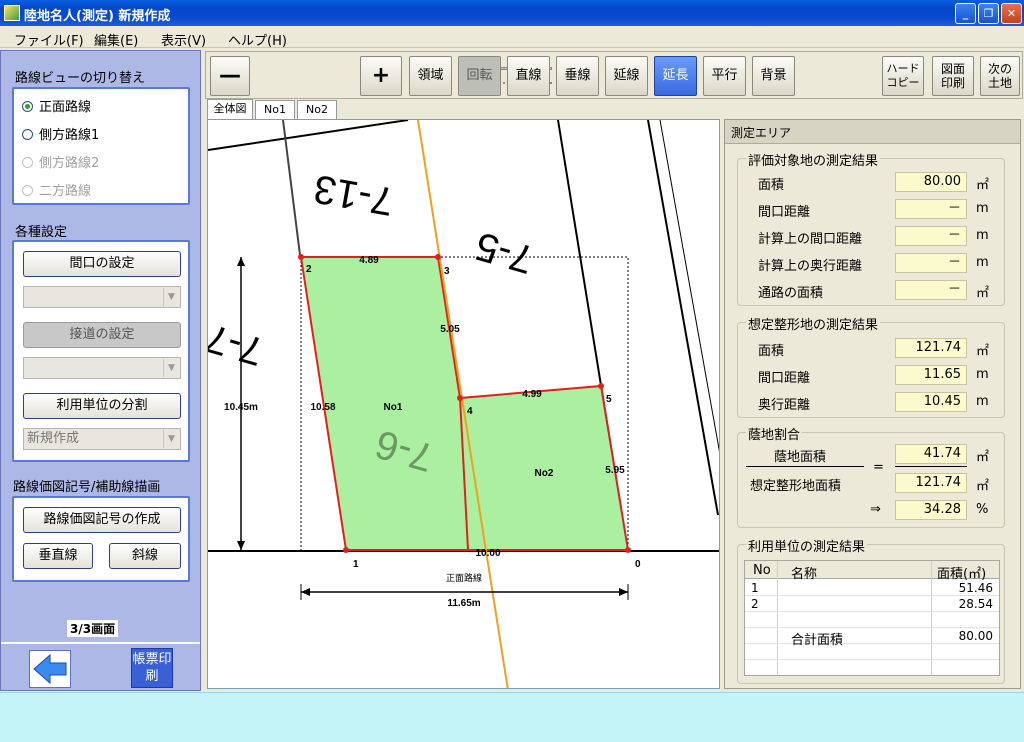 This screenshot has height=742, width=1024. Describe the element at coordinates (101, 146) in the screenshot. I see `route-radio-group: 正面路線 側方路線1 側方路線2 二方路線` at that location.